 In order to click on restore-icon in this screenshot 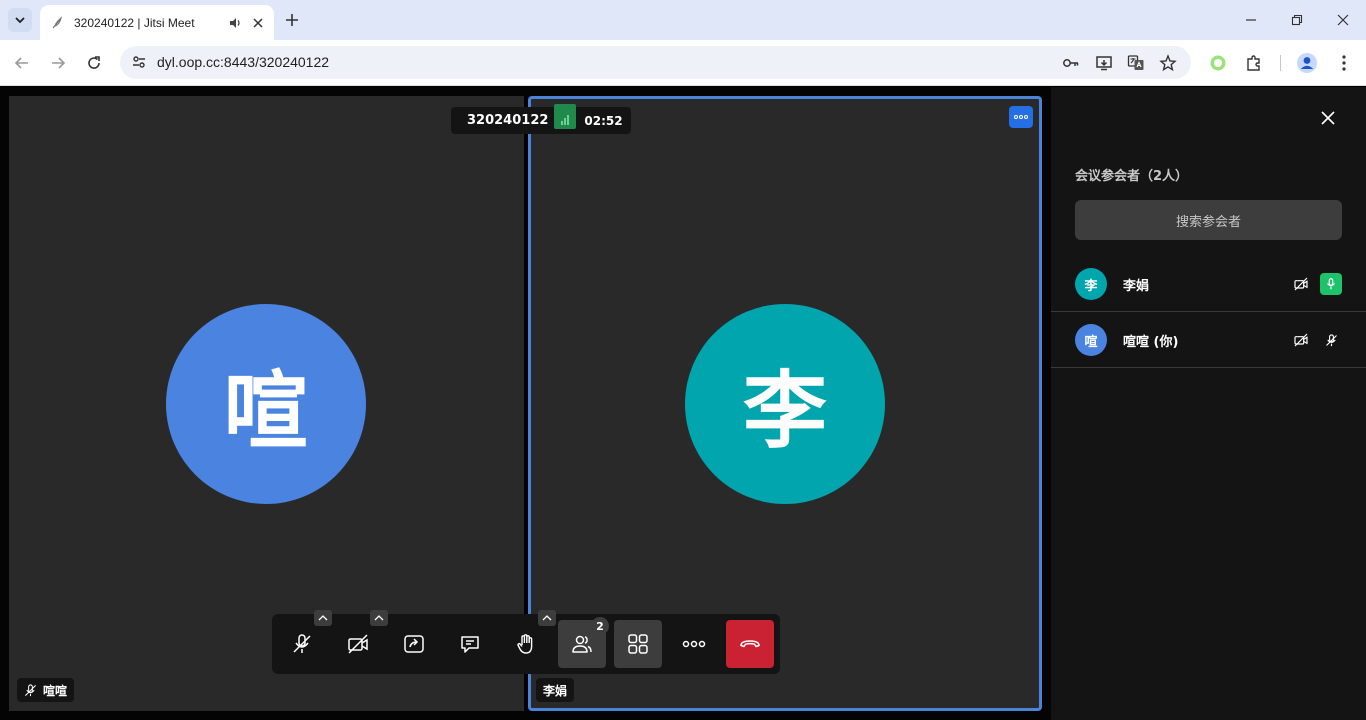, I will do `click(1297, 20)`.